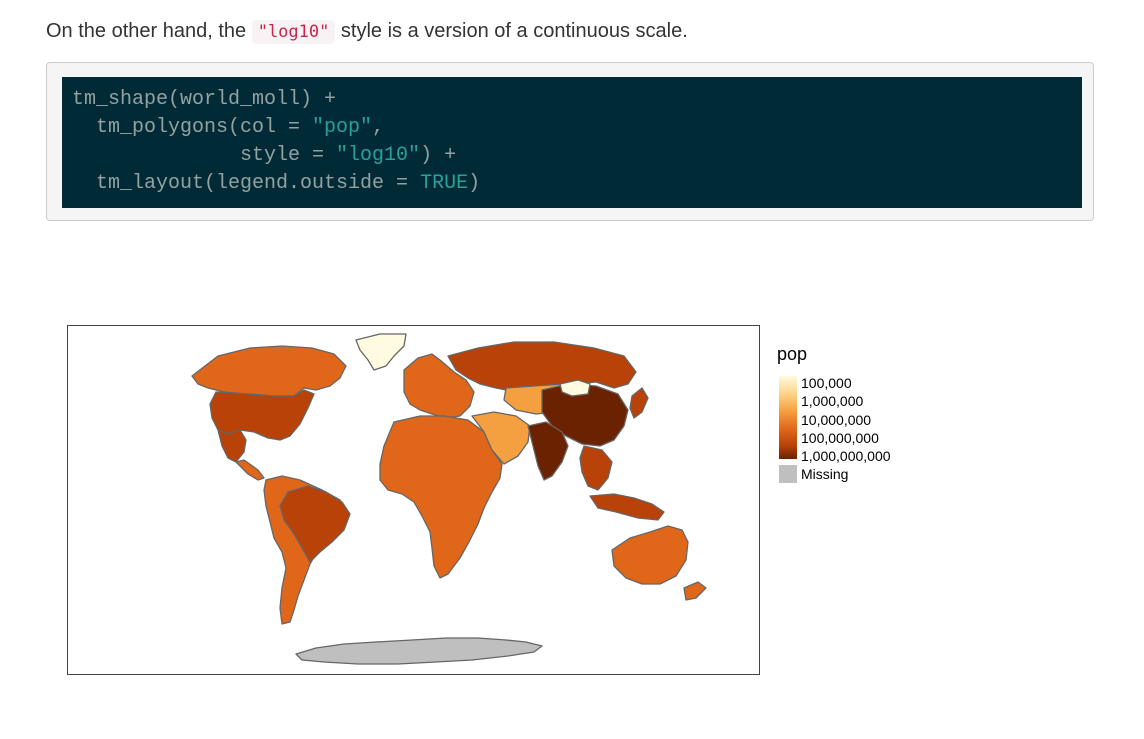  What do you see at coordinates (846, 456) in the screenshot?
I see `legend-label: 1,000,000,000` at bounding box center [846, 456].